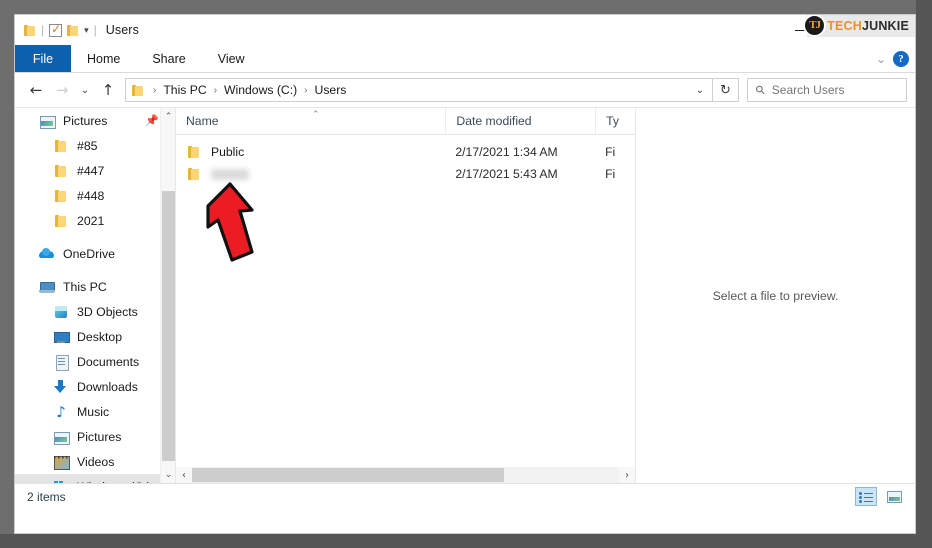  Describe the element at coordinates (885, 26) in the screenshot. I see `watermark-junkie-text: JUNKIE` at that location.